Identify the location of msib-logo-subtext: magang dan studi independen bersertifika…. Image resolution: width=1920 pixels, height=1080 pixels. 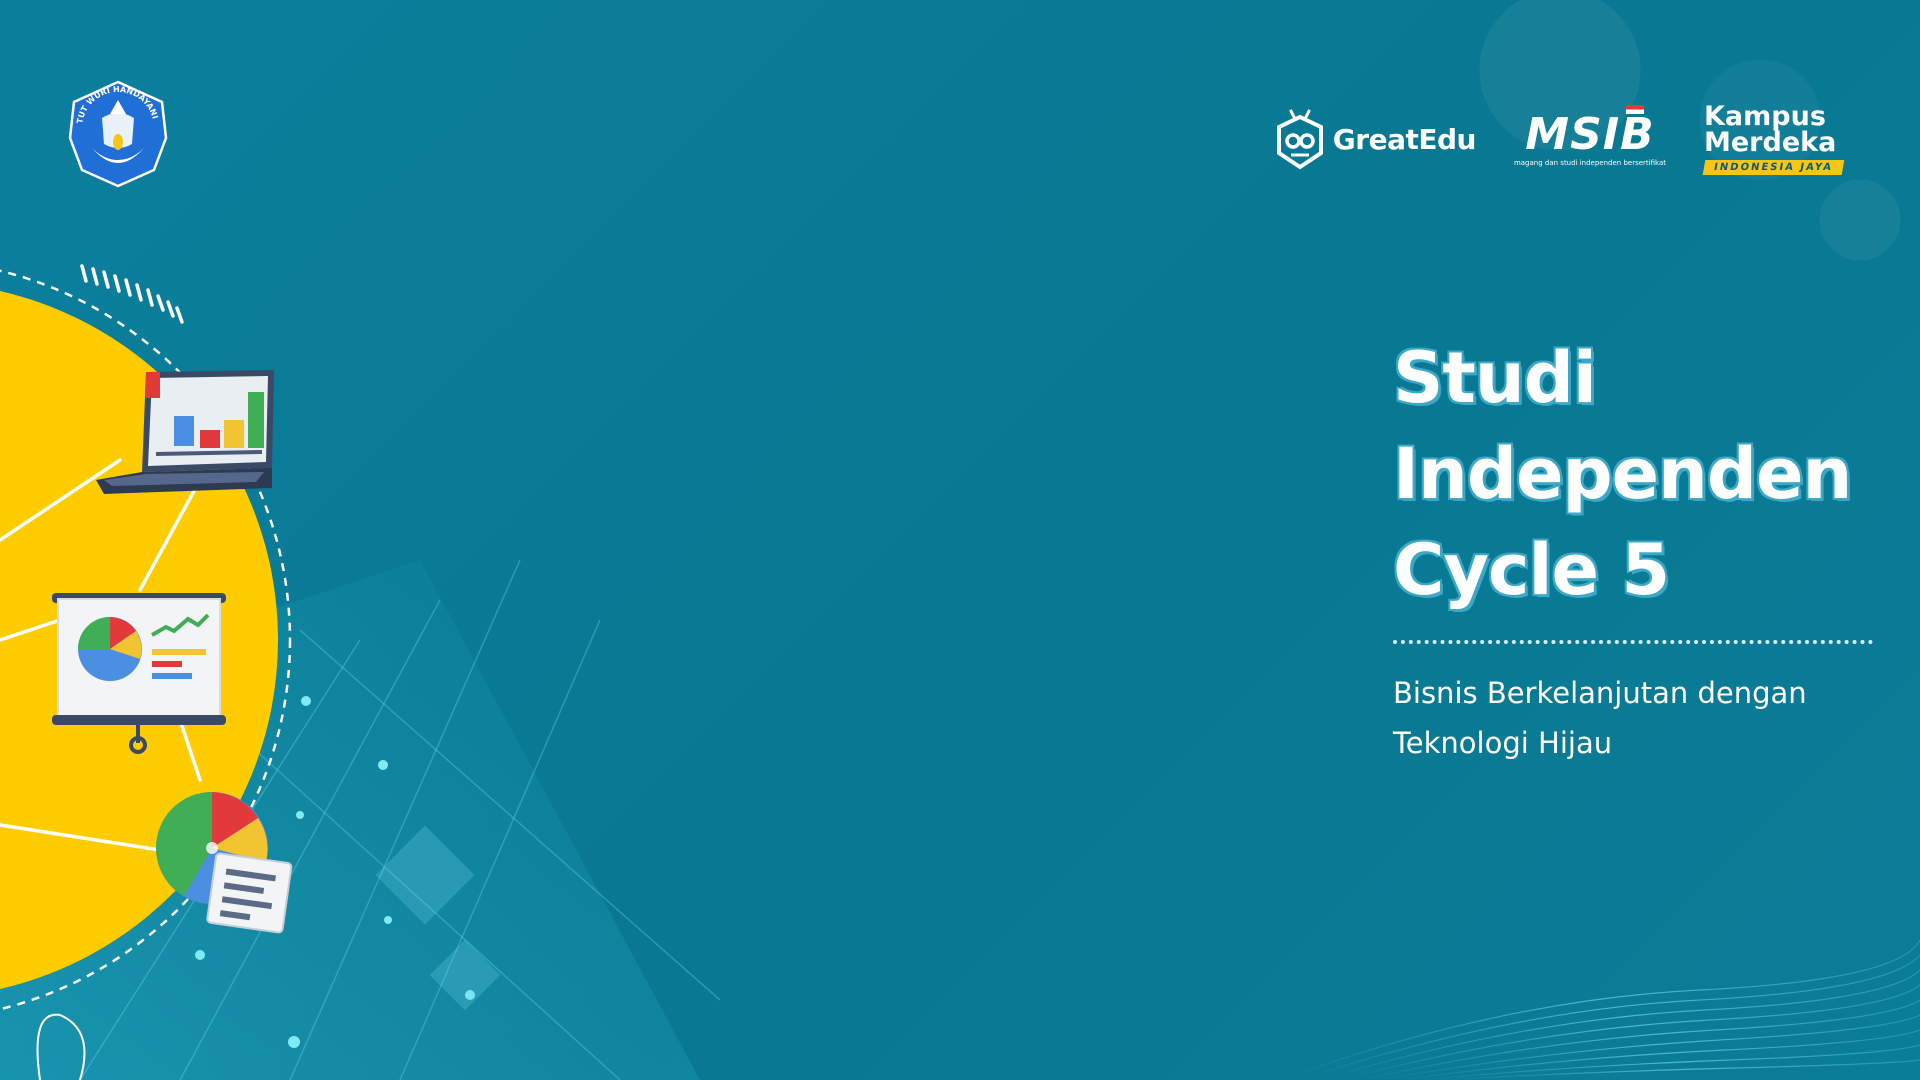
(1589, 162).